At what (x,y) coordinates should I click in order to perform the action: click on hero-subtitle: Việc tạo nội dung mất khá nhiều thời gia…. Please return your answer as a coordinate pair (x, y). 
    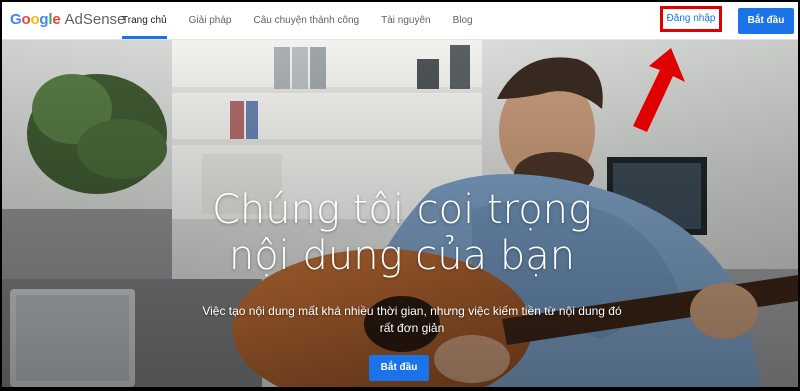
    Looking at the image, I should click on (412, 320).